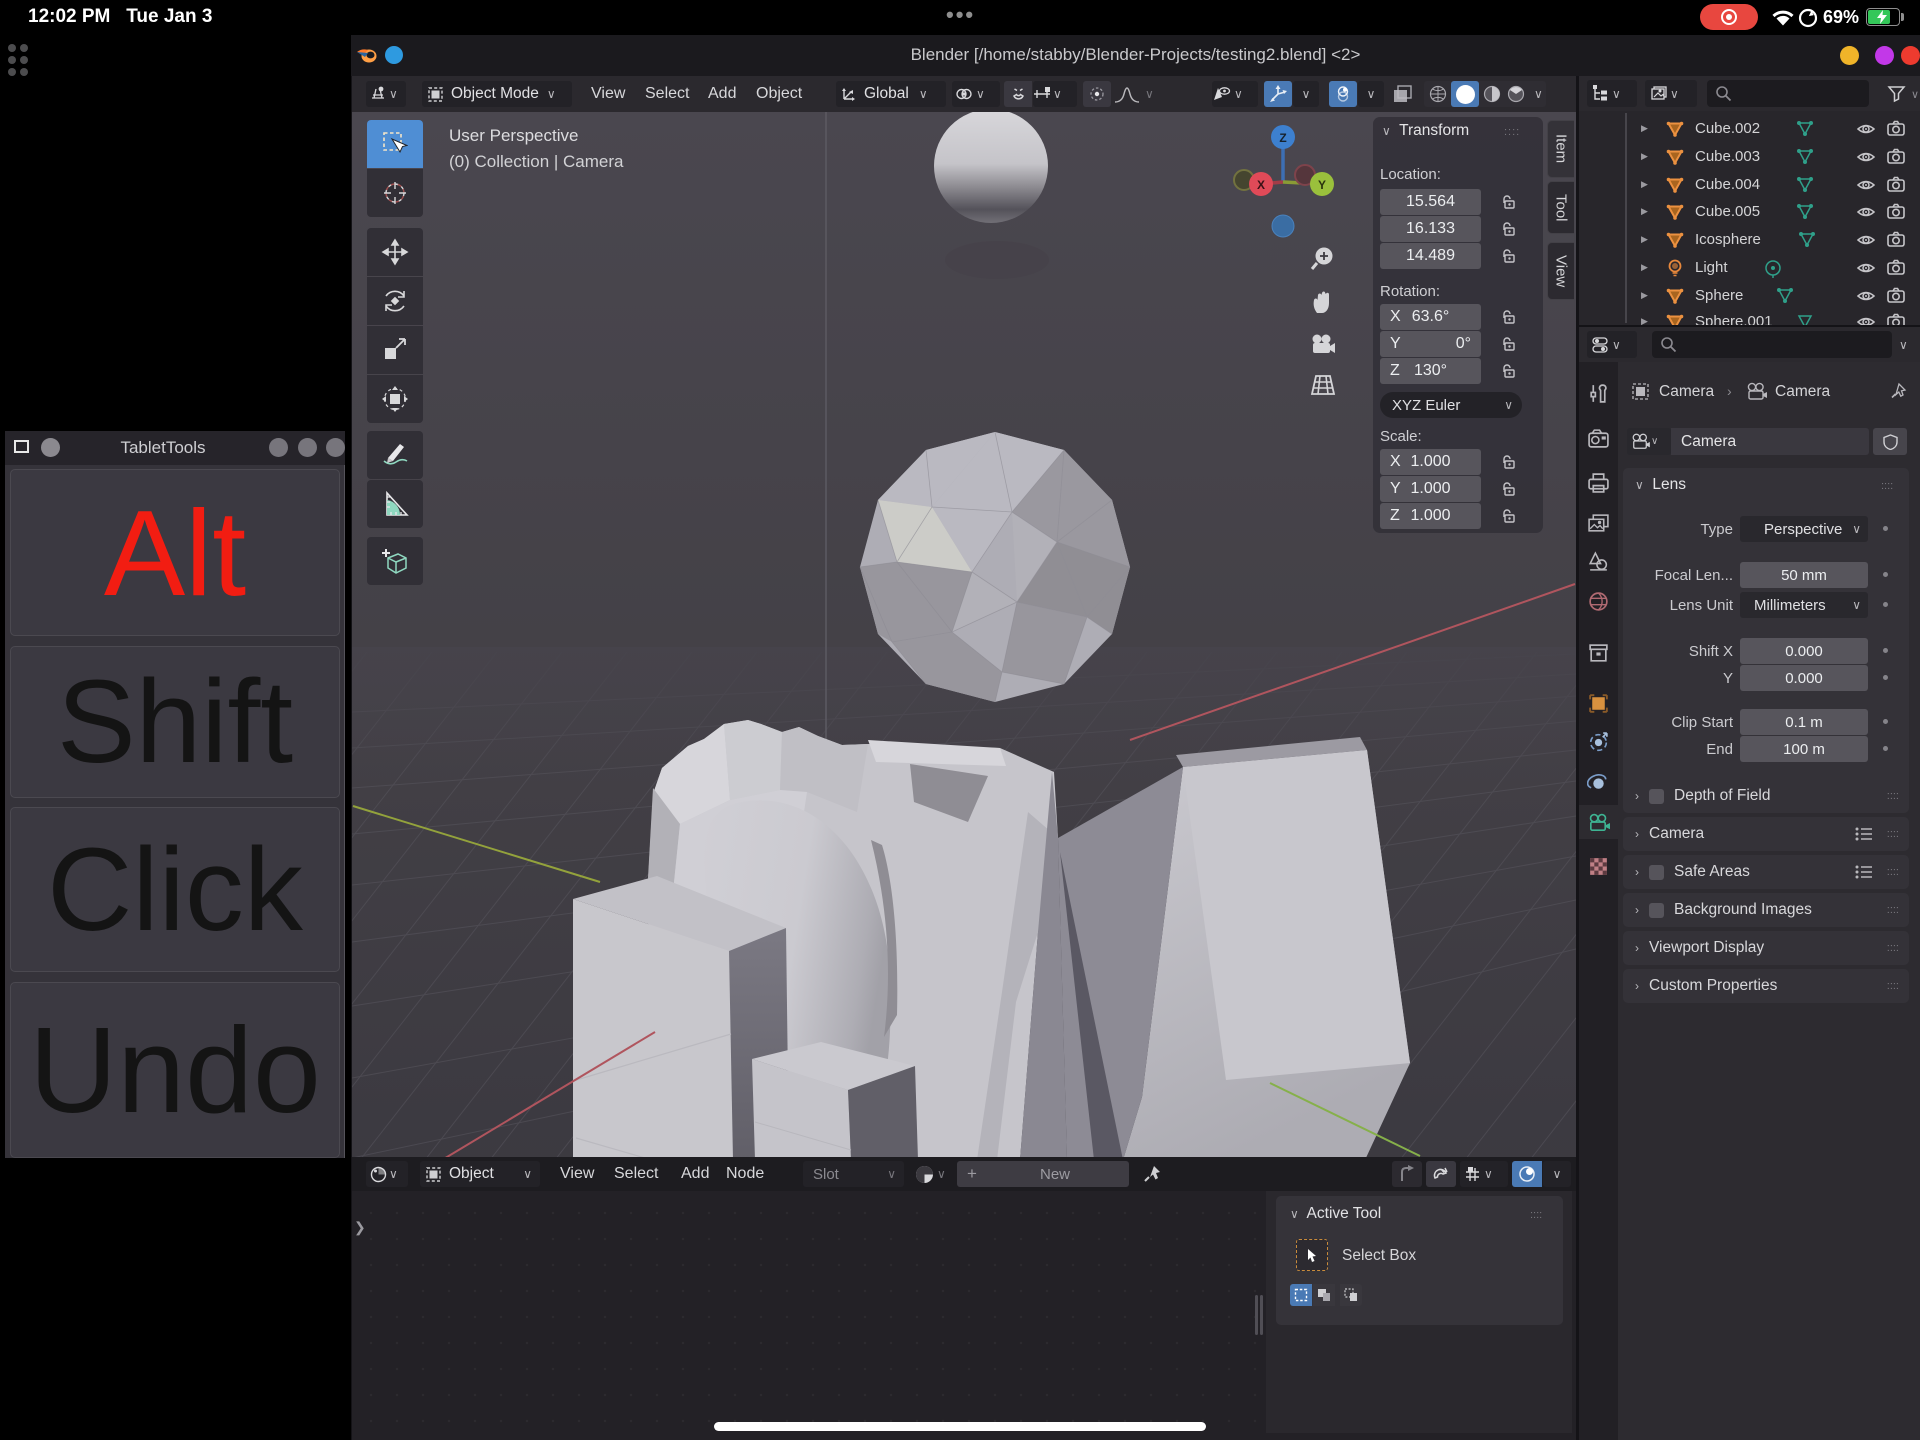  What do you see at coordinates (1322, 185) in the screenshot?
I see `svg-text: Y` at bounding box center [1322, 185].